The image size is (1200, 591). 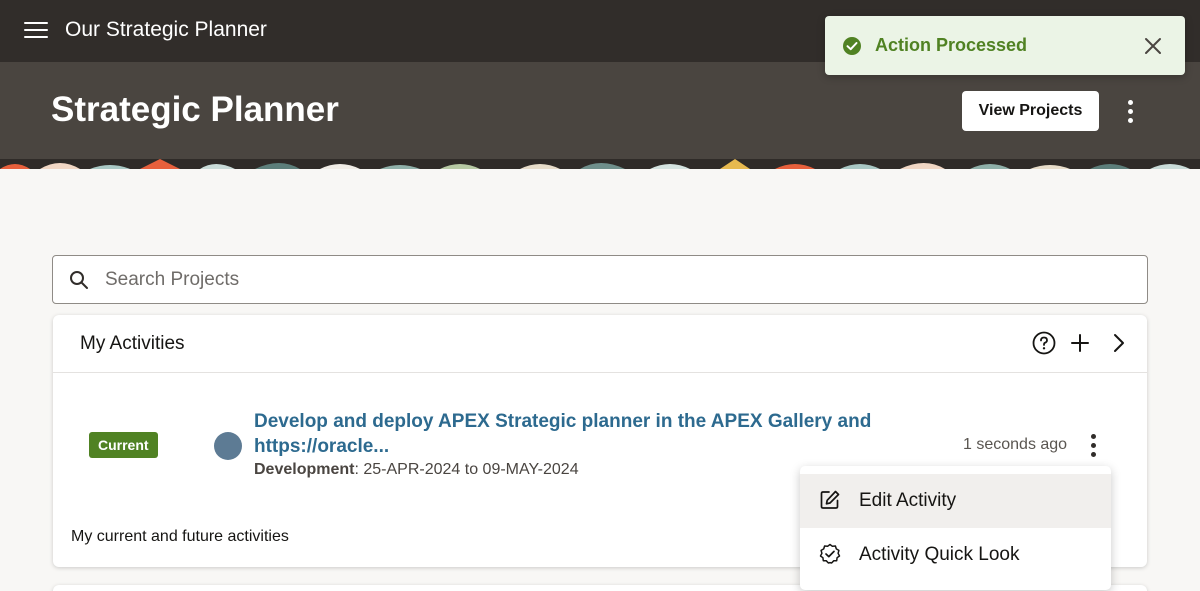 What do you see at coordinates (600, 164) in the screenshot?
I see `banner-pattern` at bounding box center [600, 164].